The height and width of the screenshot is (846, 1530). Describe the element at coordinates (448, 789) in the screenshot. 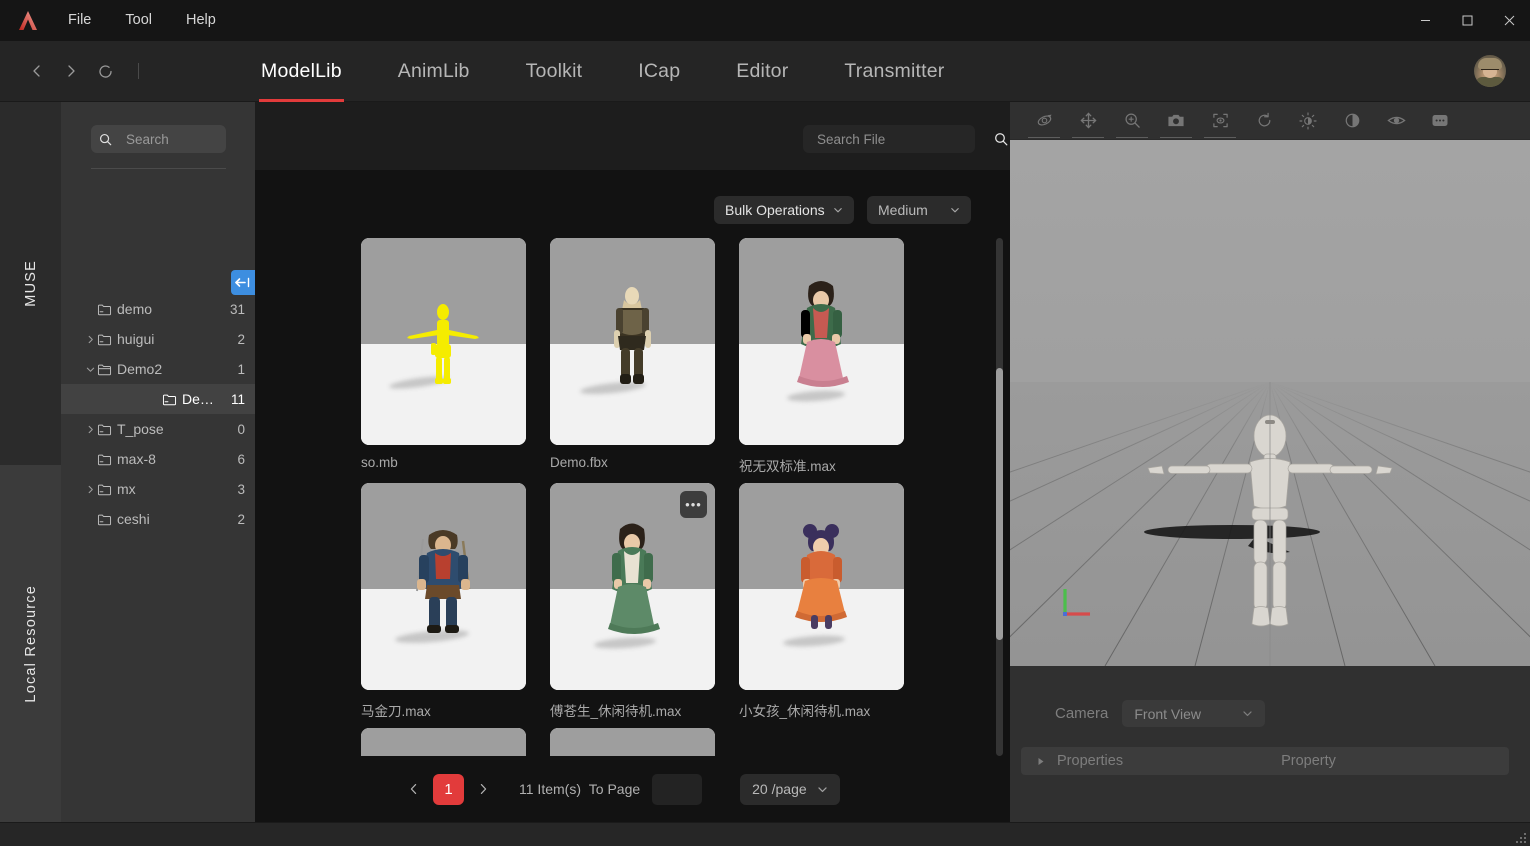

I see `page-number-1: 1` at that location.